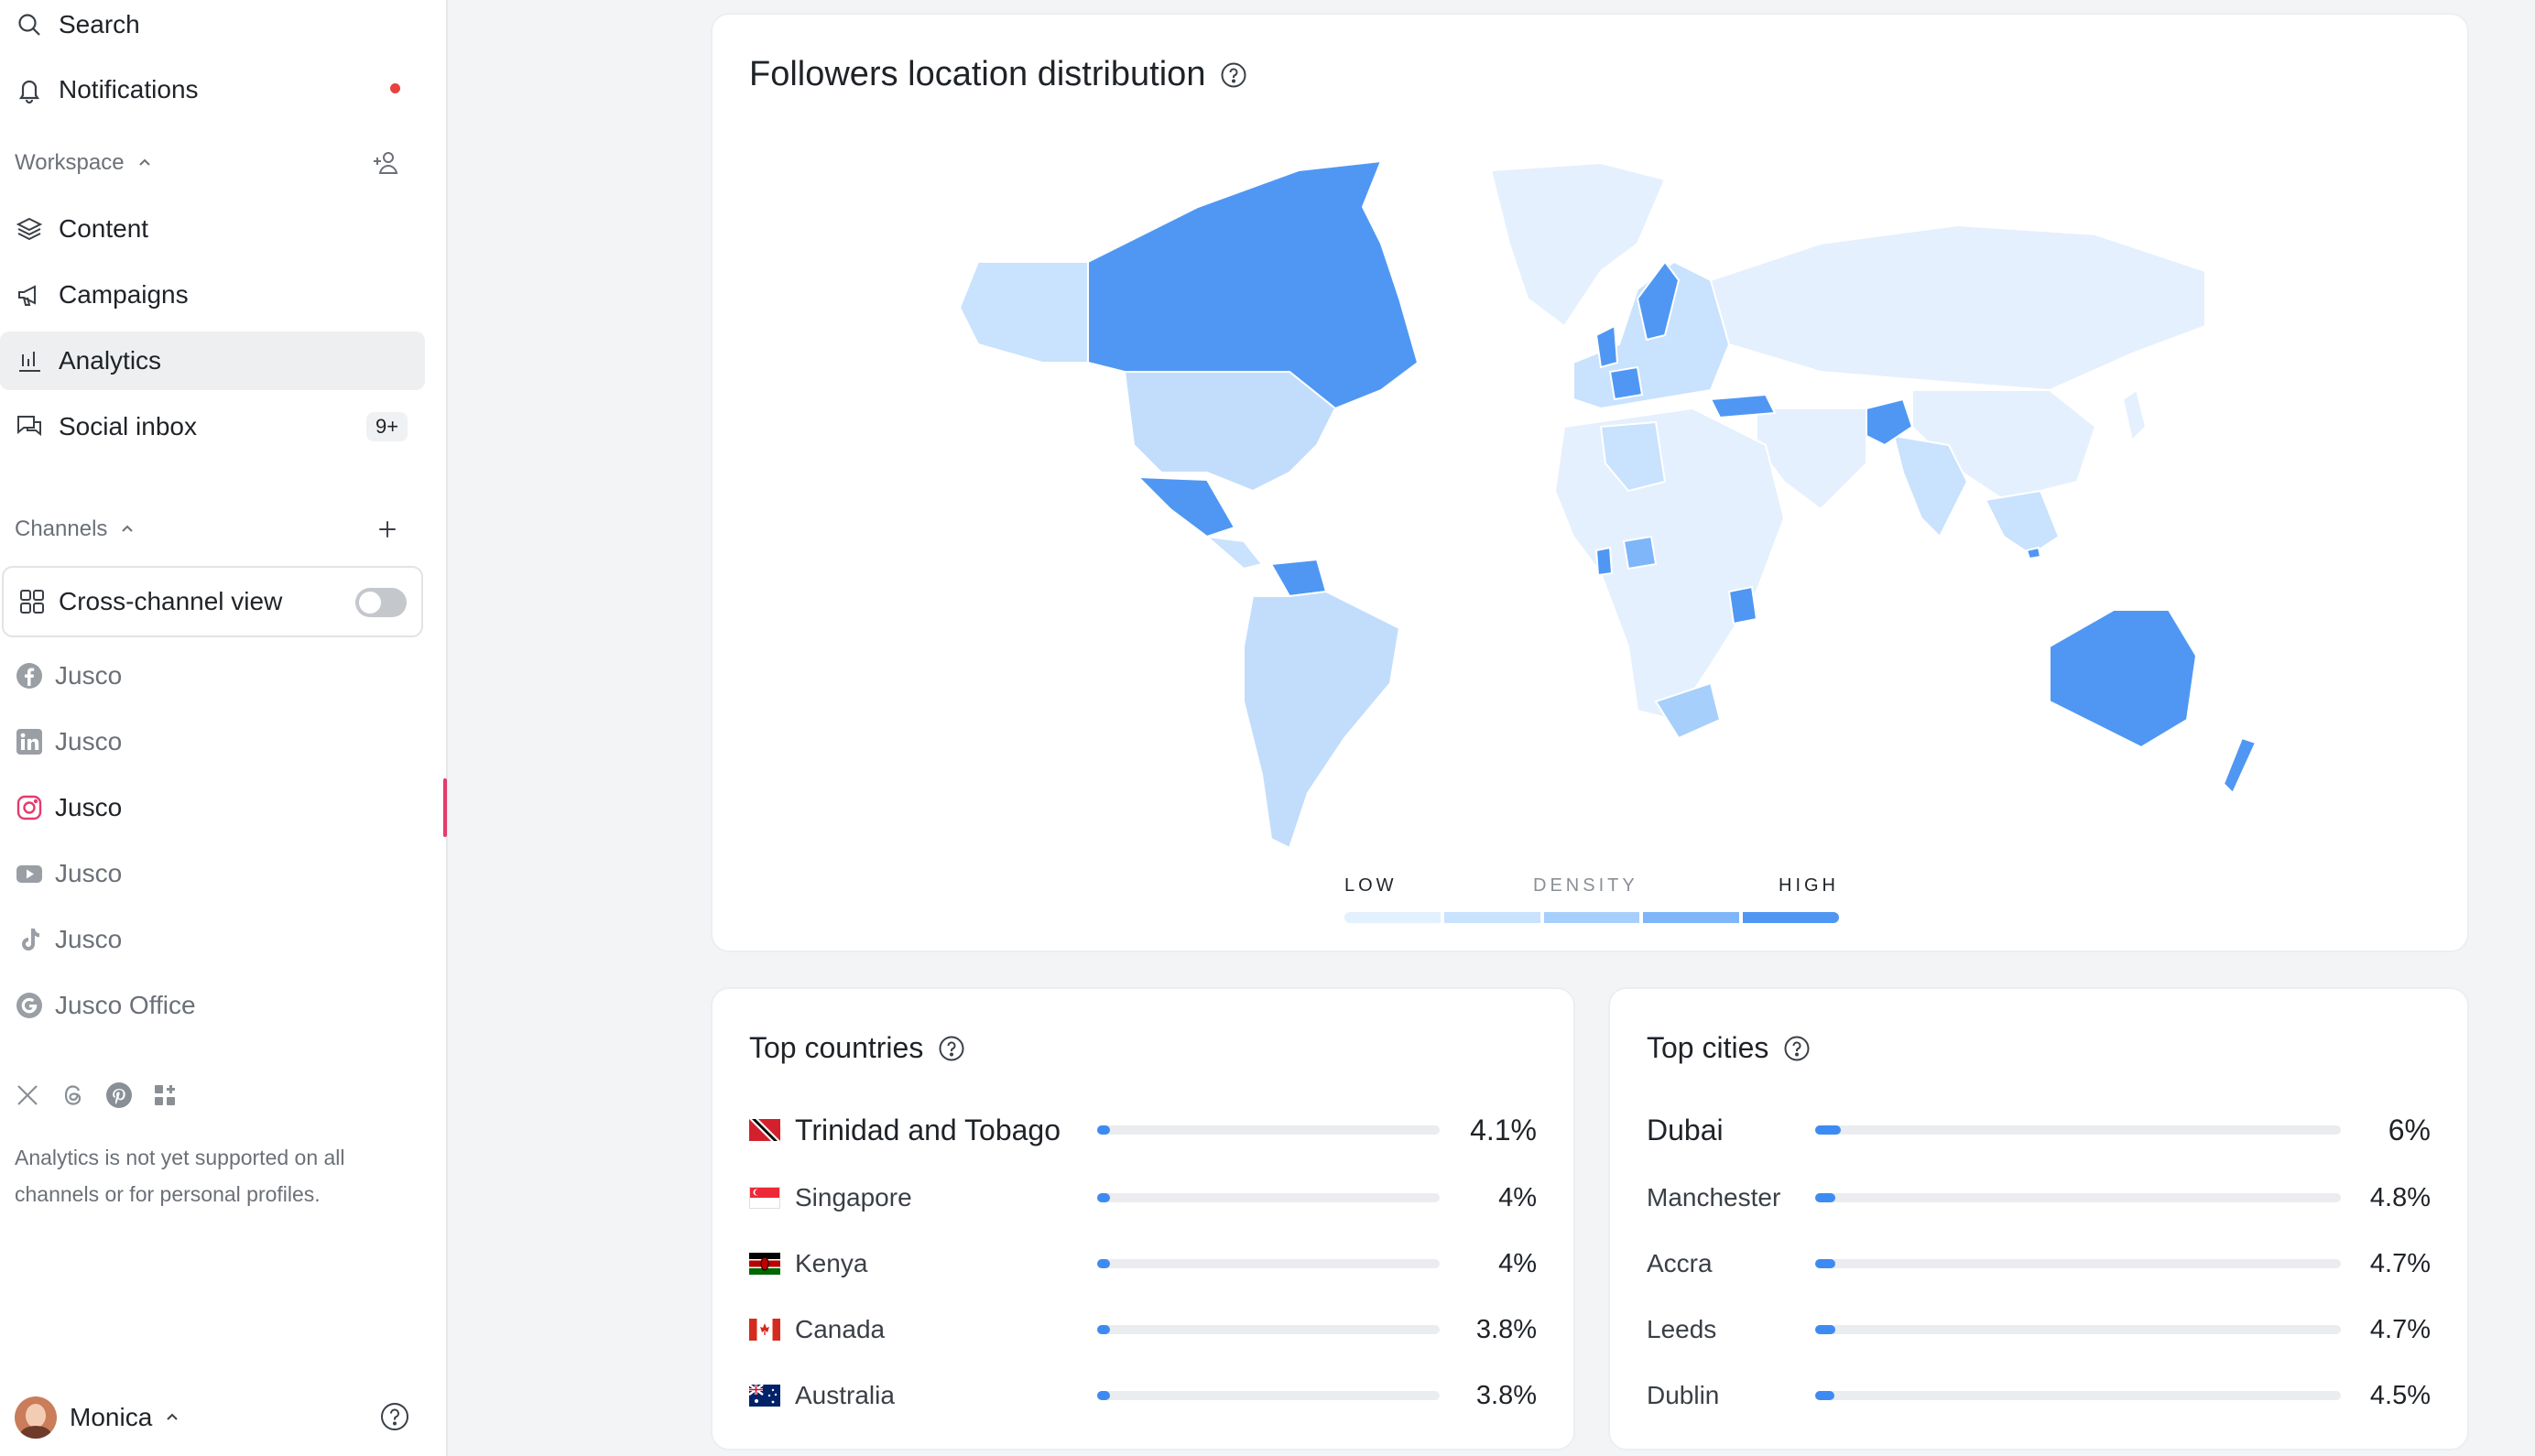 The image size is (2535, 1456). Describe the element at coordinates (212, 426) in the screenshot. I see `sidebar-item-social-inbox: Social inbox` at that location.